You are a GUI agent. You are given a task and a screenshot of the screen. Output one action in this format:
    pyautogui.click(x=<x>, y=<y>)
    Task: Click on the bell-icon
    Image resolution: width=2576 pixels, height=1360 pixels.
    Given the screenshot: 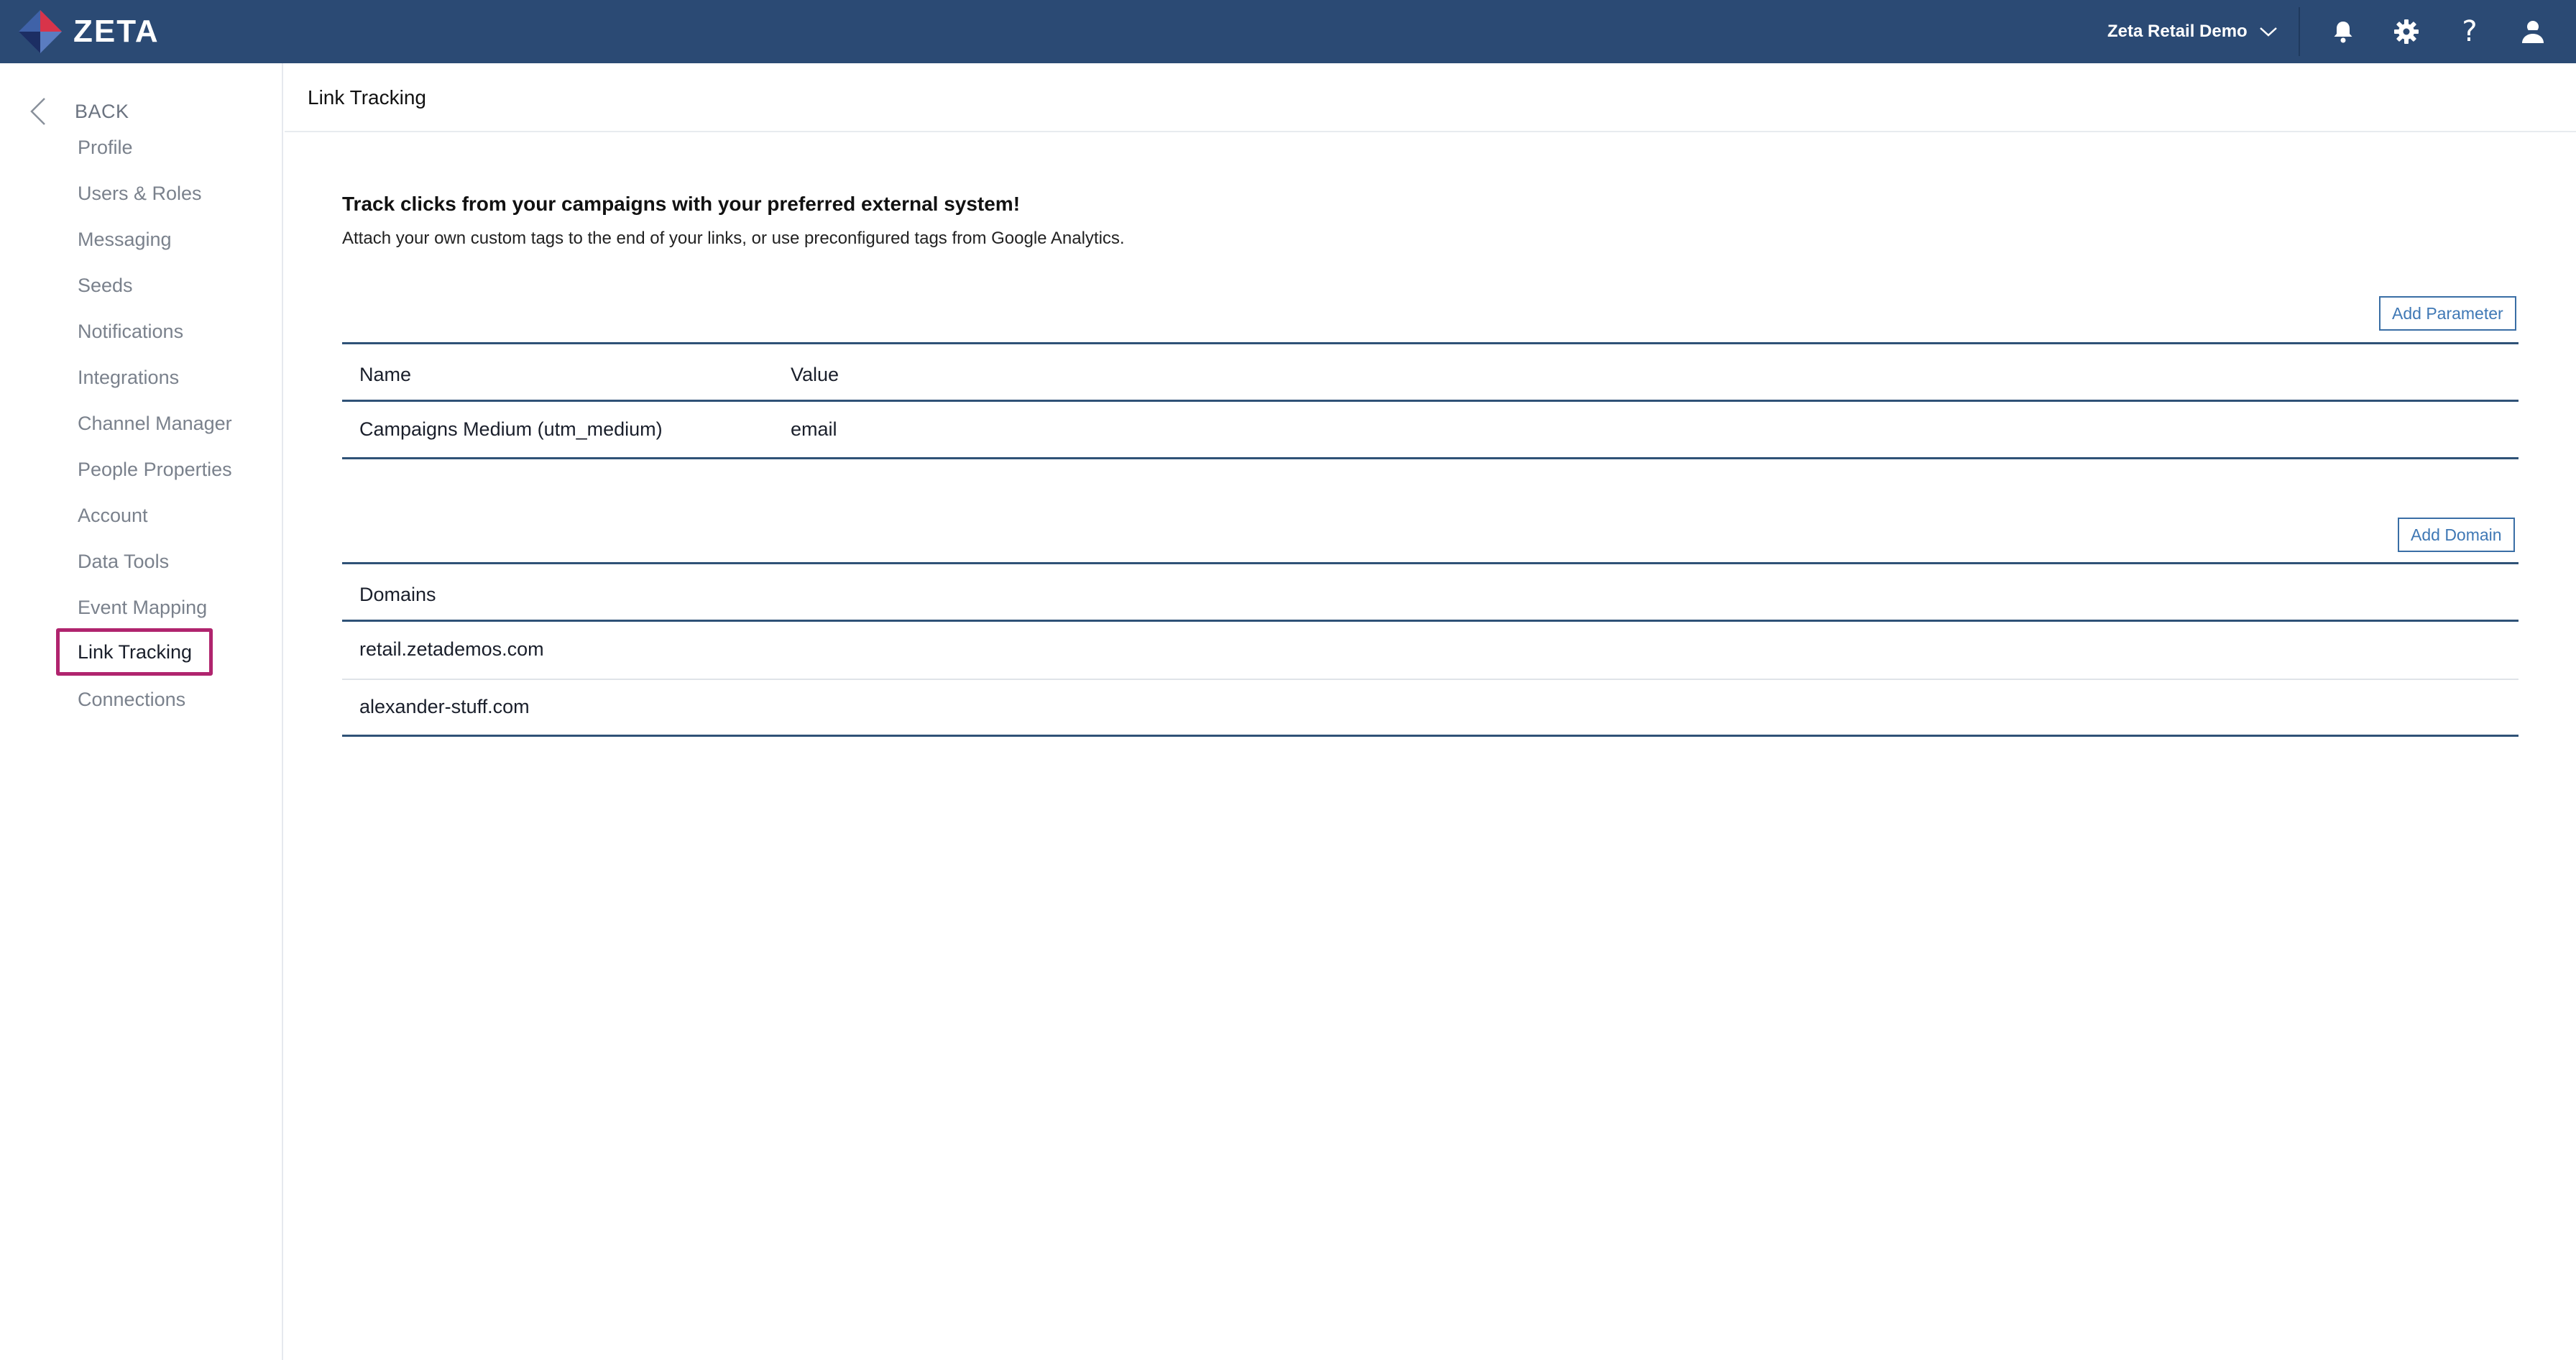 What is the action you would take?
    pyautogui.click(x=2343, y=32)
    